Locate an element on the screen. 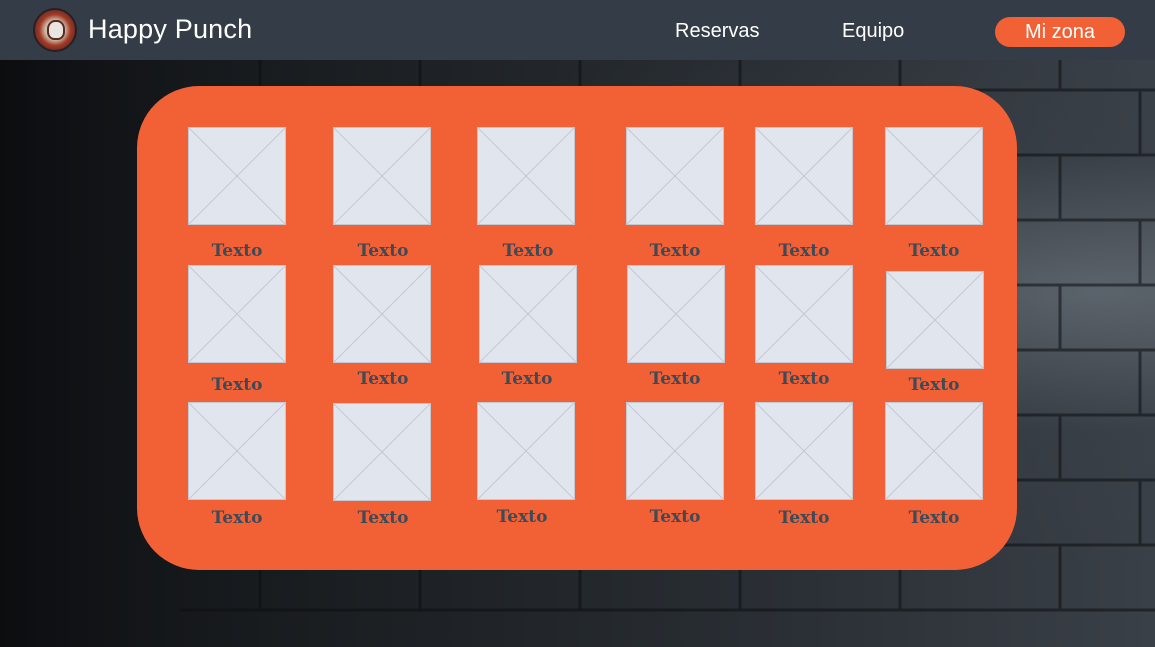 Image resolution: width=1155 pixels, height=647 pixels. nav-reservas-link: Reservas is located at coordinates (717, 31).